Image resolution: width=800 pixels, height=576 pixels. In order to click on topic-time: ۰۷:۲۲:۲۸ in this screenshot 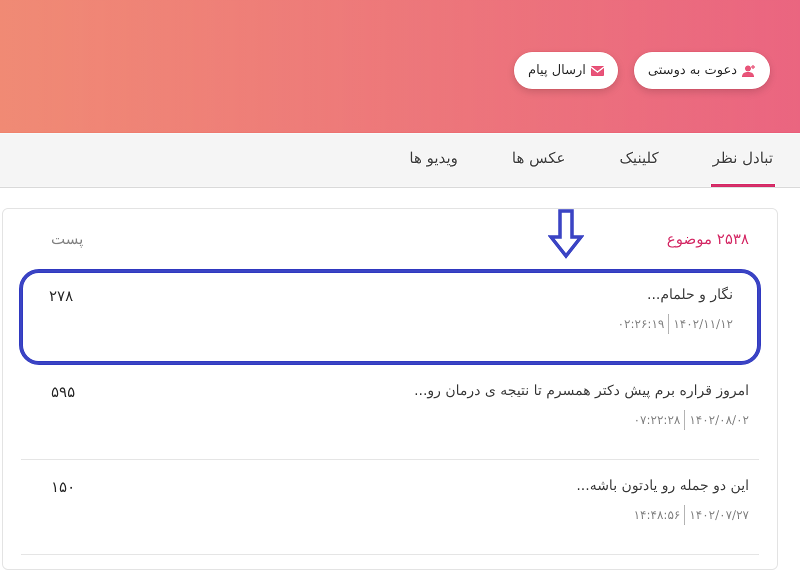, I will do `click(657, 420)`.